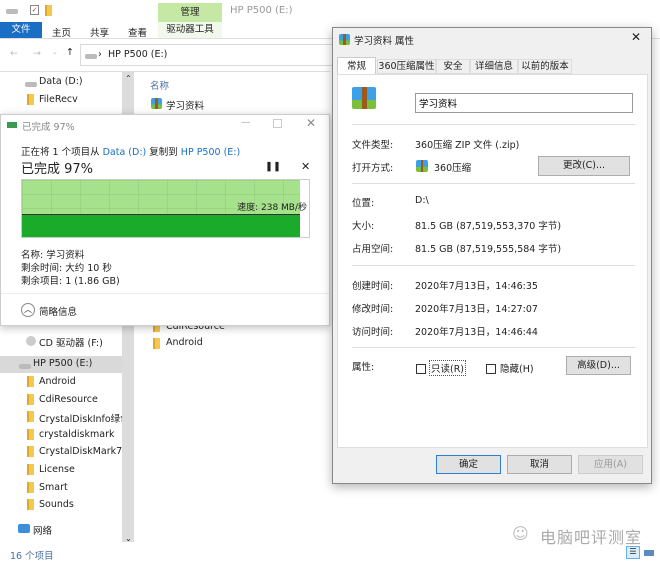 The width and height of the screenshot is (660, 563). Describe the element at coordinates (610, 464) in the screenshot. I see `apply-button: 应用(A)` at that location.